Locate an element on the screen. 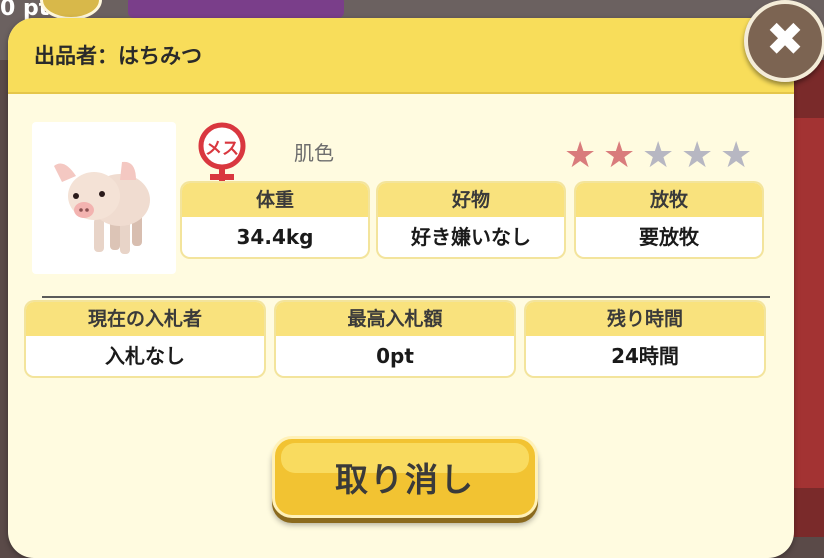  stat-weight: 体重 34.4kg is located at coordinates (275, 220).